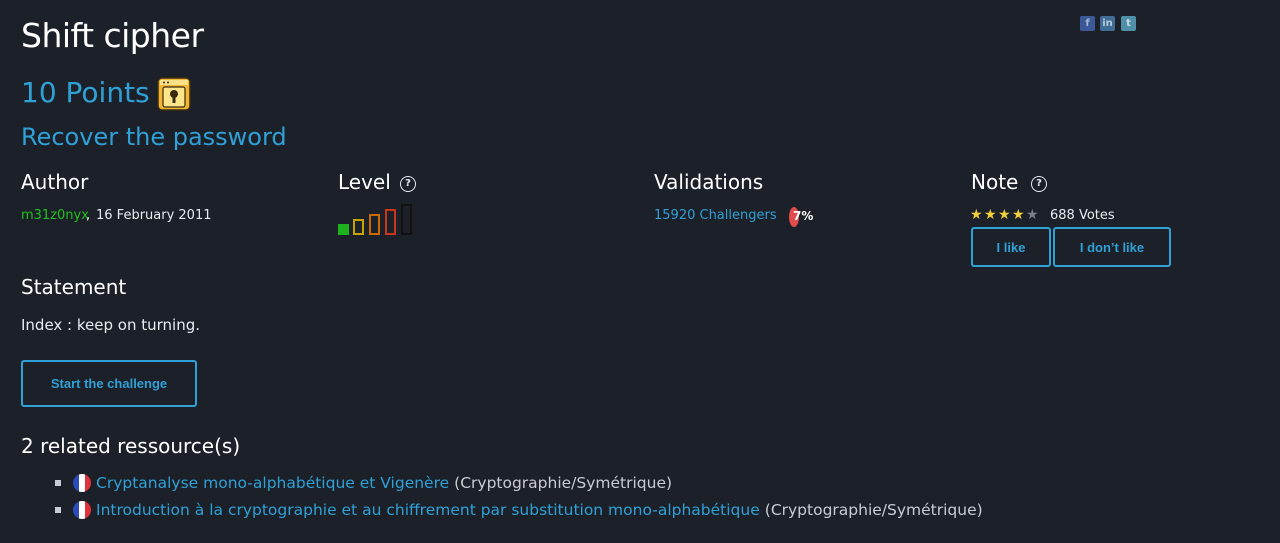 The height and width of the screenshot is (543, 1280). I want to click on like-button: I like, so click(1011, 247).